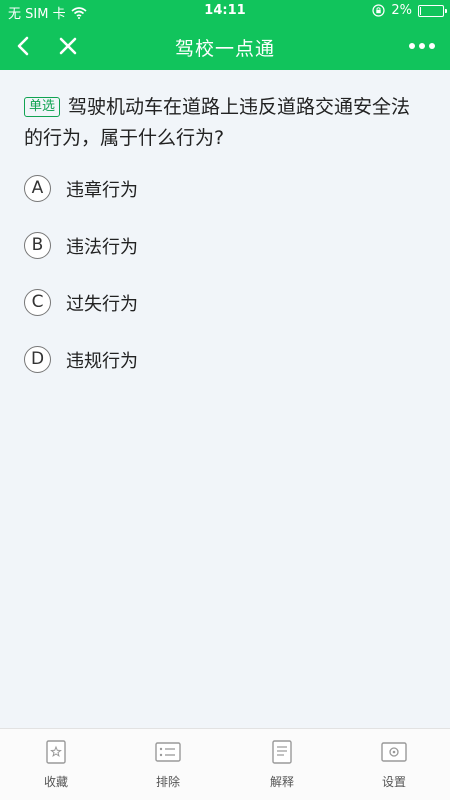  I want to click on battery-percent: 2%, so click(401, 10).